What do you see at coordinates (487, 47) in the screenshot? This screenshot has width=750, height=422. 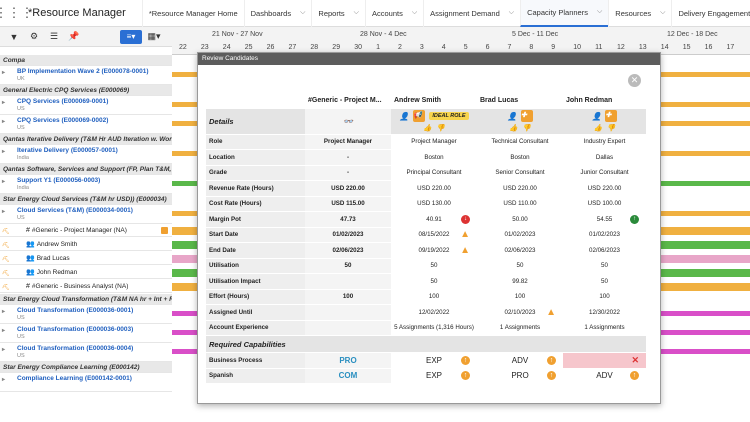 I see `timeline-day-label: 6` at bounding box center [487, 47].